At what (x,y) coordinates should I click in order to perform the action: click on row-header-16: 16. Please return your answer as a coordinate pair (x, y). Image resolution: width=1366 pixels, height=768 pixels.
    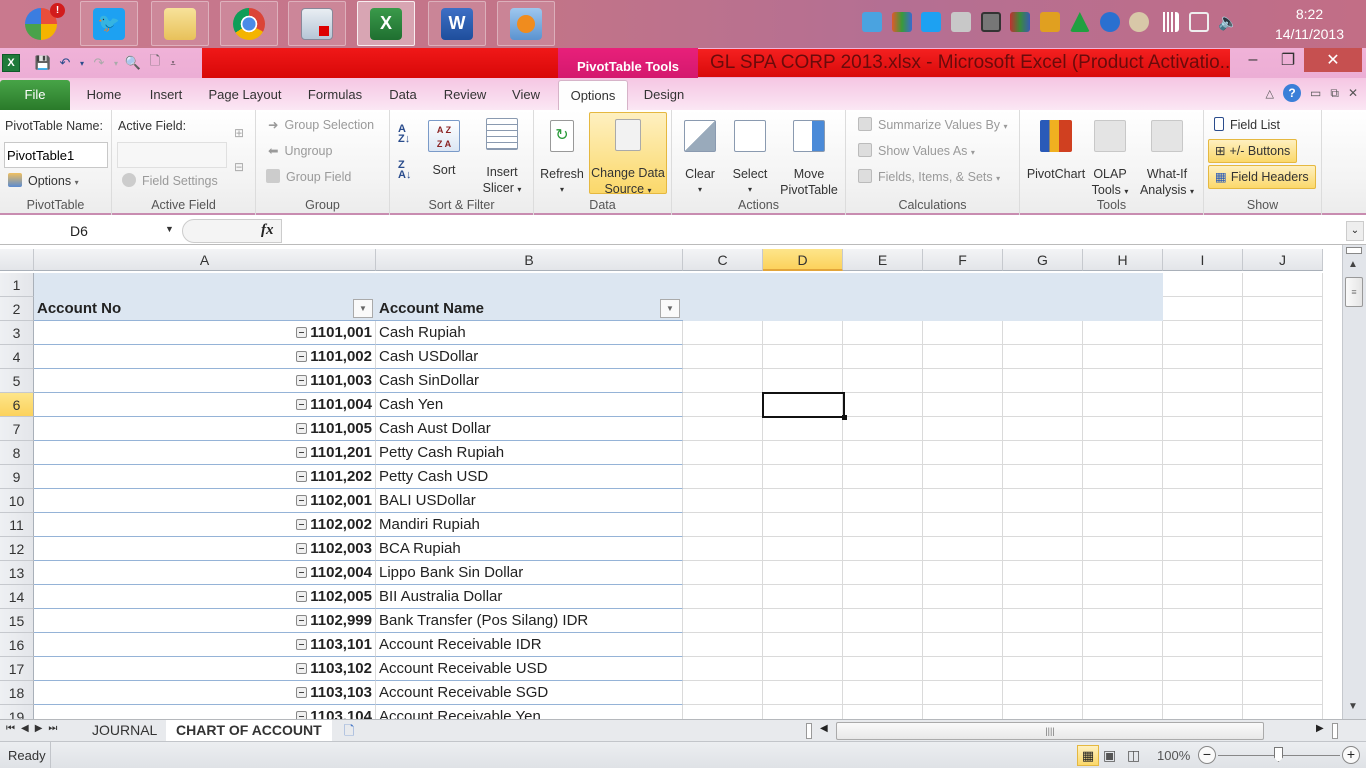
    Looking at the image, I should click on (17, 645).